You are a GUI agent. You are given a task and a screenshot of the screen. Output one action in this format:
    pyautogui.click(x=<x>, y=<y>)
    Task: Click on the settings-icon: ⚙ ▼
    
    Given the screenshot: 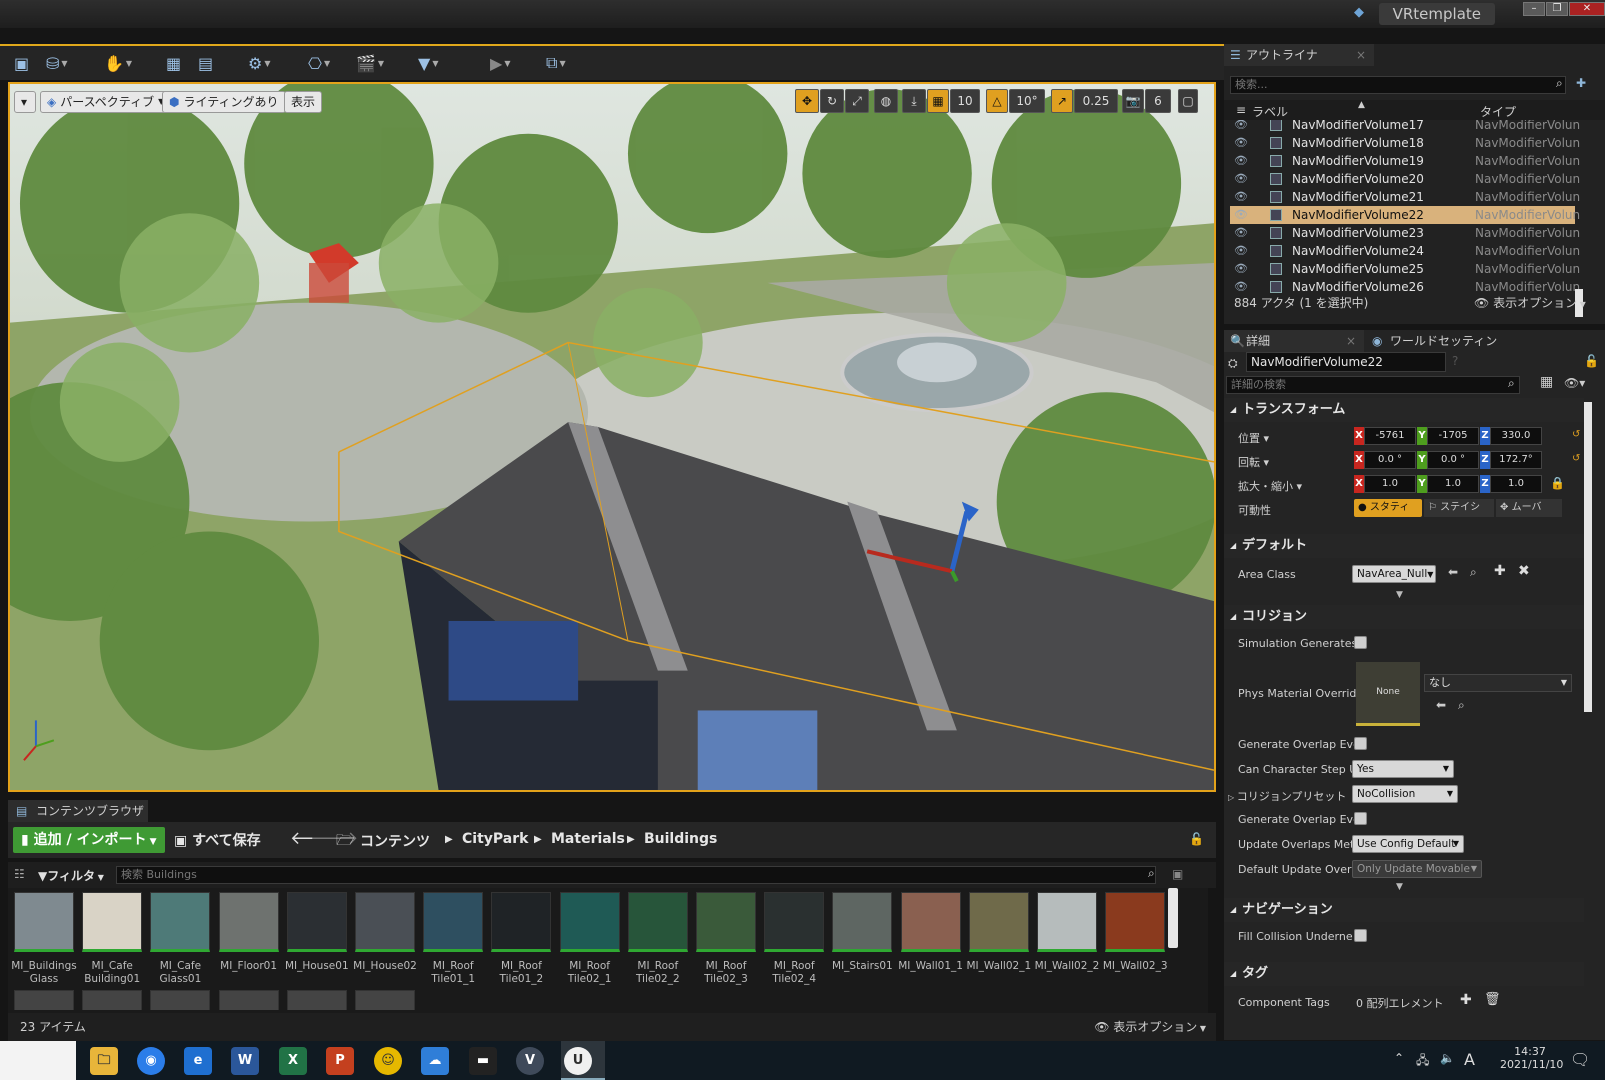 What is the action you would take?
    pyautogui.click(x=259, y=63)
    